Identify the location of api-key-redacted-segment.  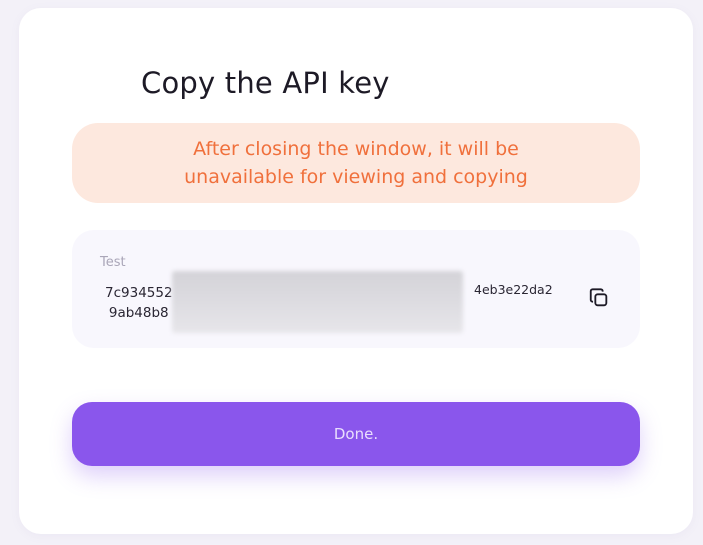
(317, 302).